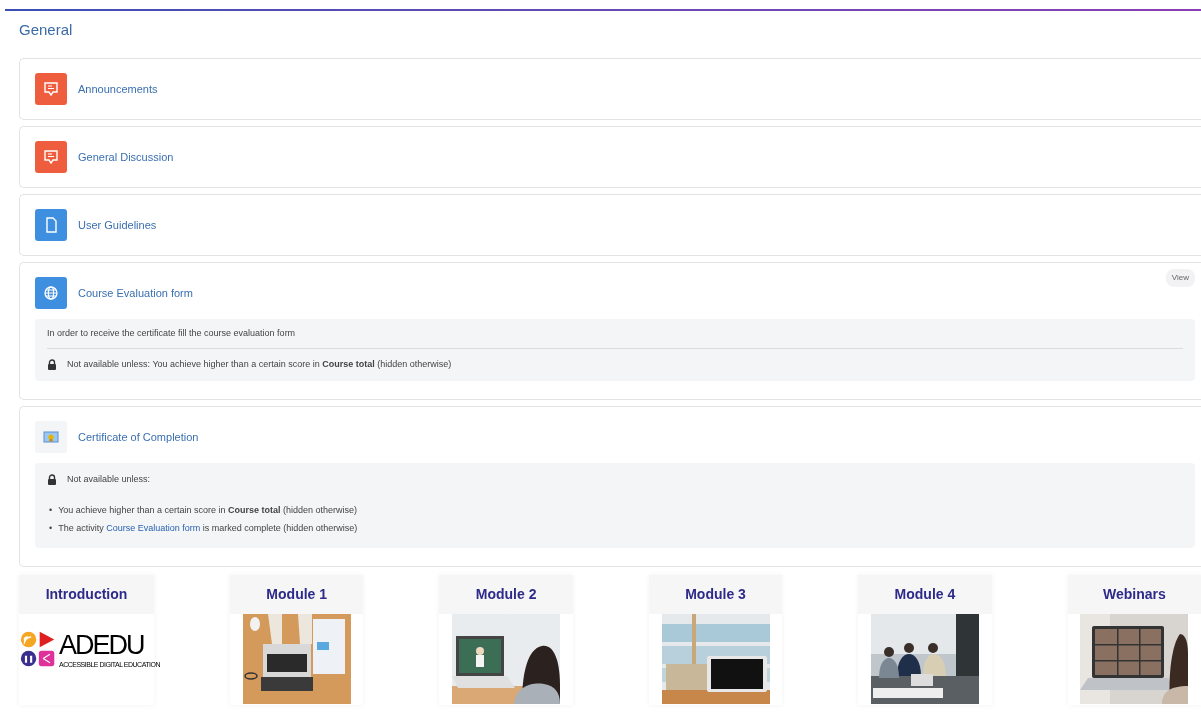 This screenshot has width=1201, height=715. I want to click on logo-wordmark: ADEDU, so click(101, 644).